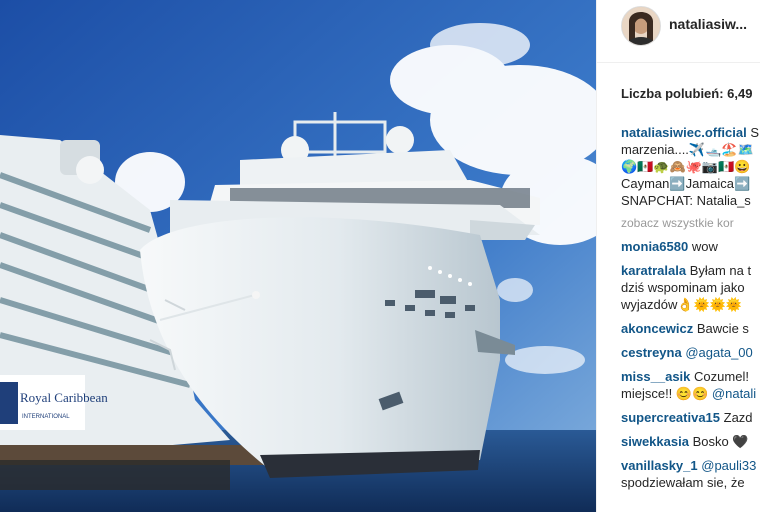  I want to click on caption-line-2: marzenia....✈️🛥️🏖️🗺️, so click(687, 149).